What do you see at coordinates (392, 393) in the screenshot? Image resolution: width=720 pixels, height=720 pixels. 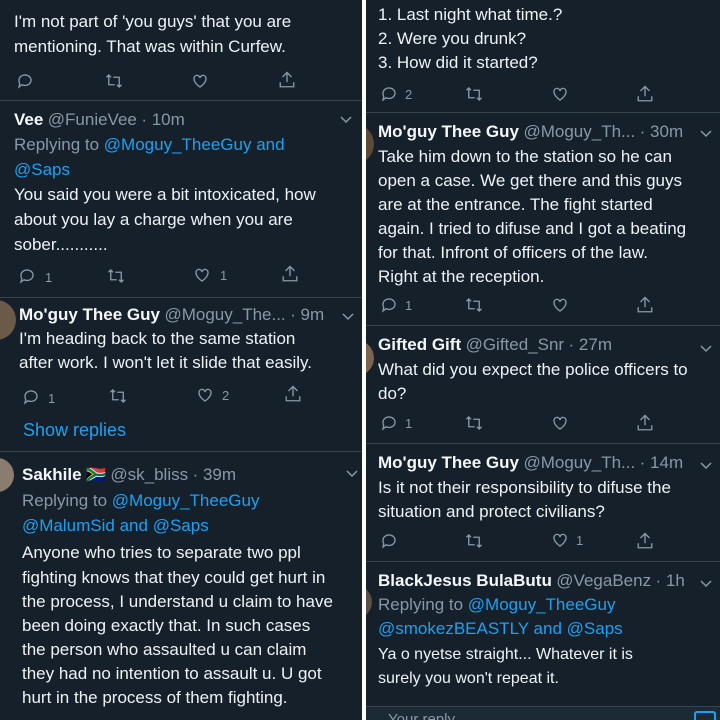 I see `tweet-text-line: do?` at bounding box center [392, 393].